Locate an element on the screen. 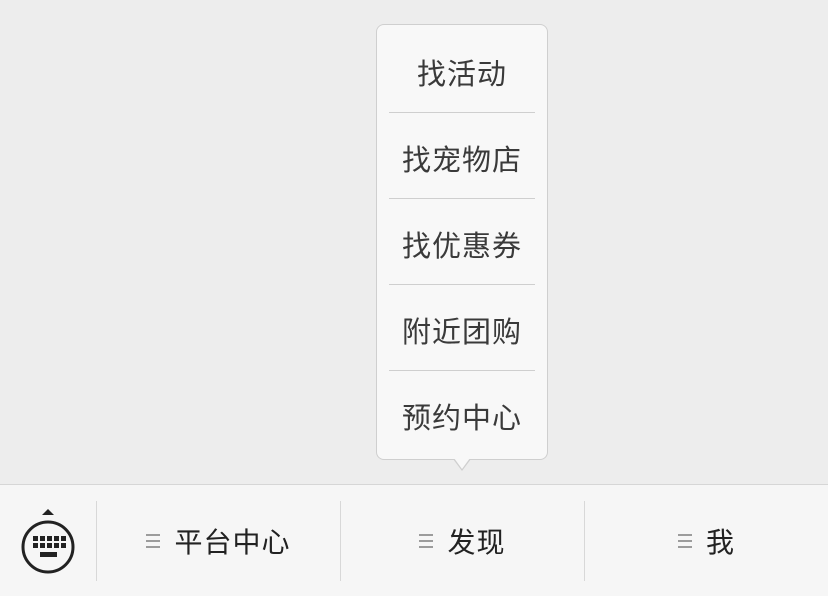  tab-me: 我 is located at coordinates (706, 540).